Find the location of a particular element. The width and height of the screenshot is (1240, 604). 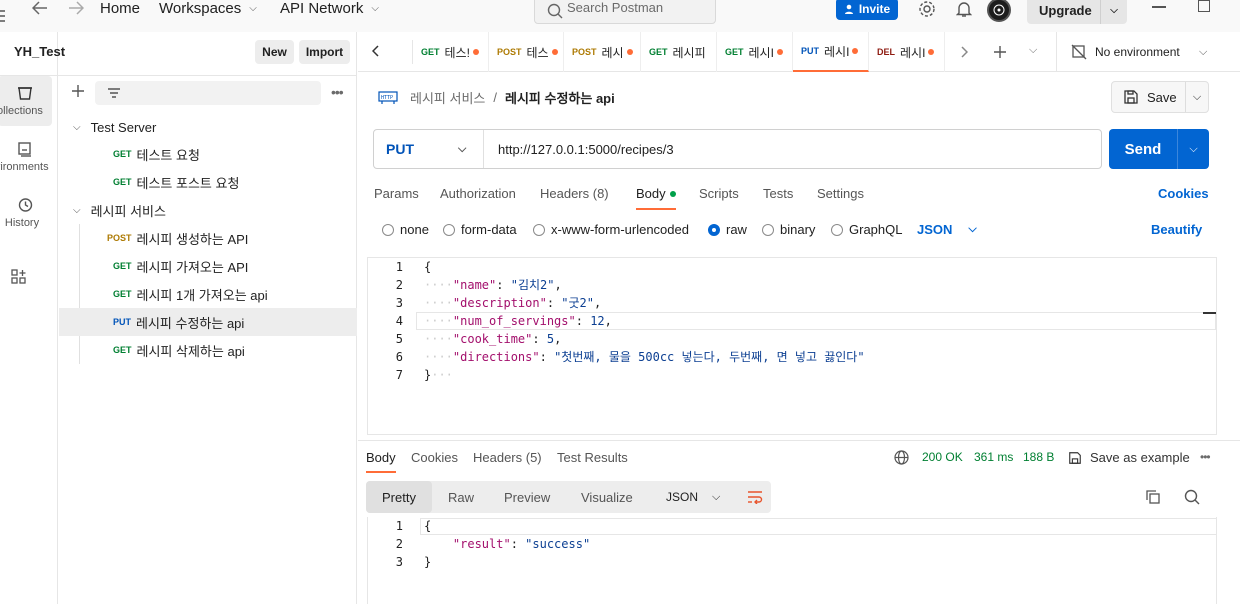

view-mode-preview: Preview is located at coordinates (527, 497).